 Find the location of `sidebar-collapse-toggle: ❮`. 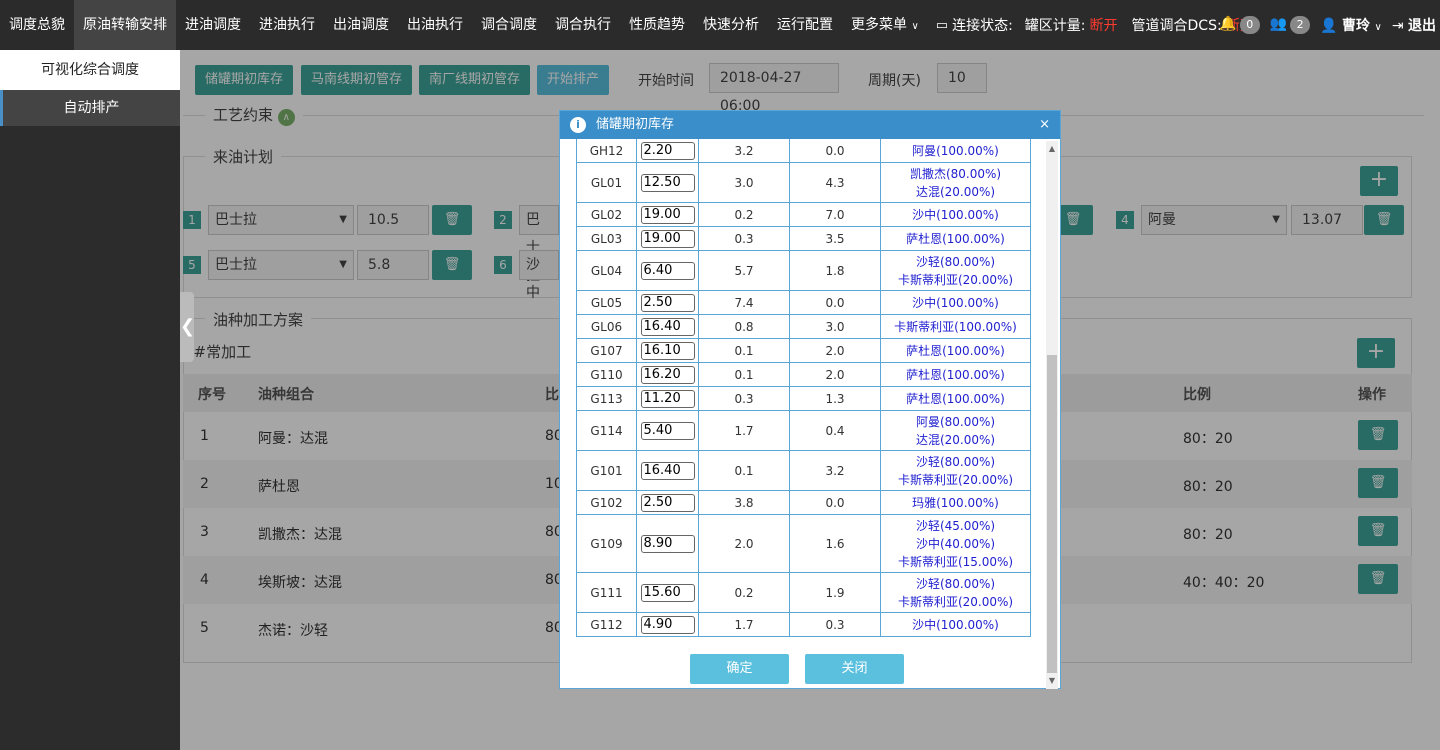

sidebar-collapse-toggle: ❮ is located at coordinates (188, 327).